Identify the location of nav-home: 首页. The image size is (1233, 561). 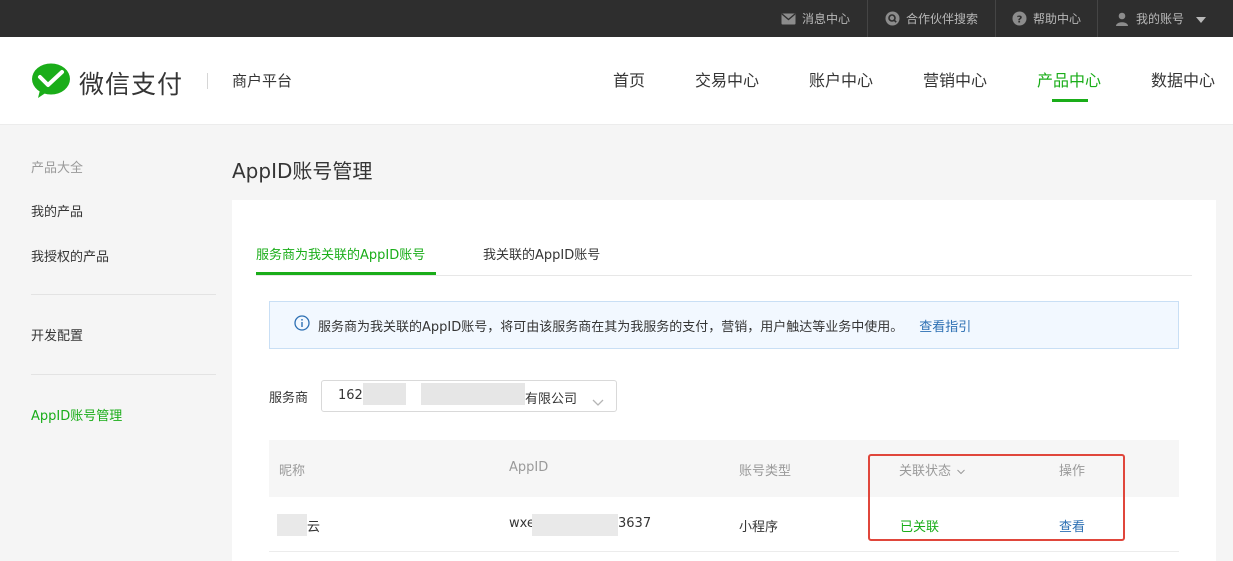
(629, 79).